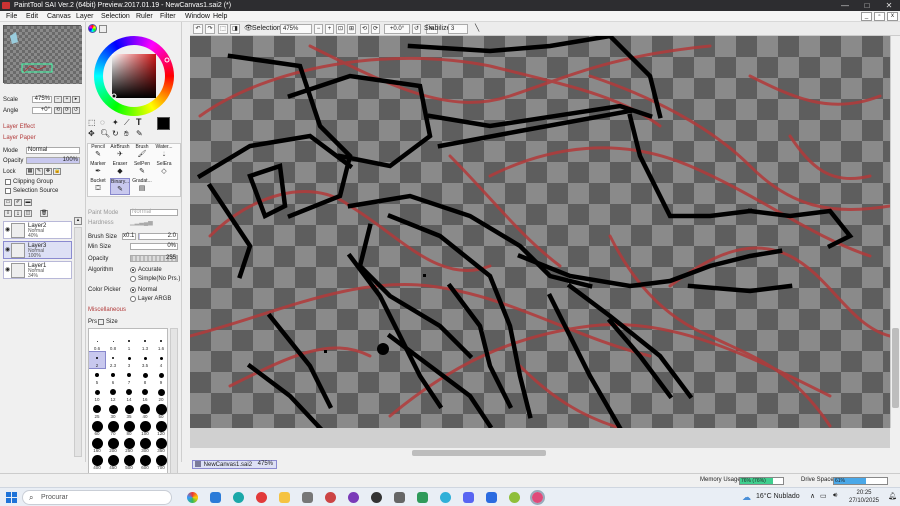 This screenshot has width=900, height=506. I want to click on menu-selection: Selection, so click(115, 16).